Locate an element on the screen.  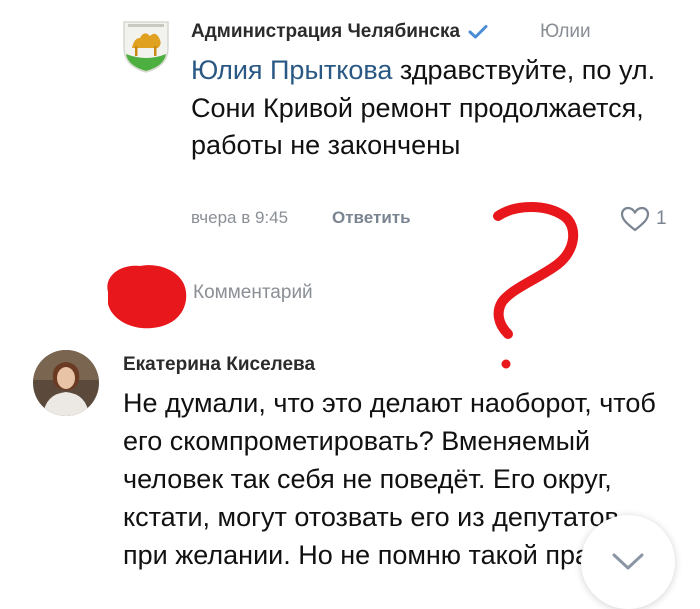
comment-timestamp: вчера в 9:45 is located at coordinates (239, 218).